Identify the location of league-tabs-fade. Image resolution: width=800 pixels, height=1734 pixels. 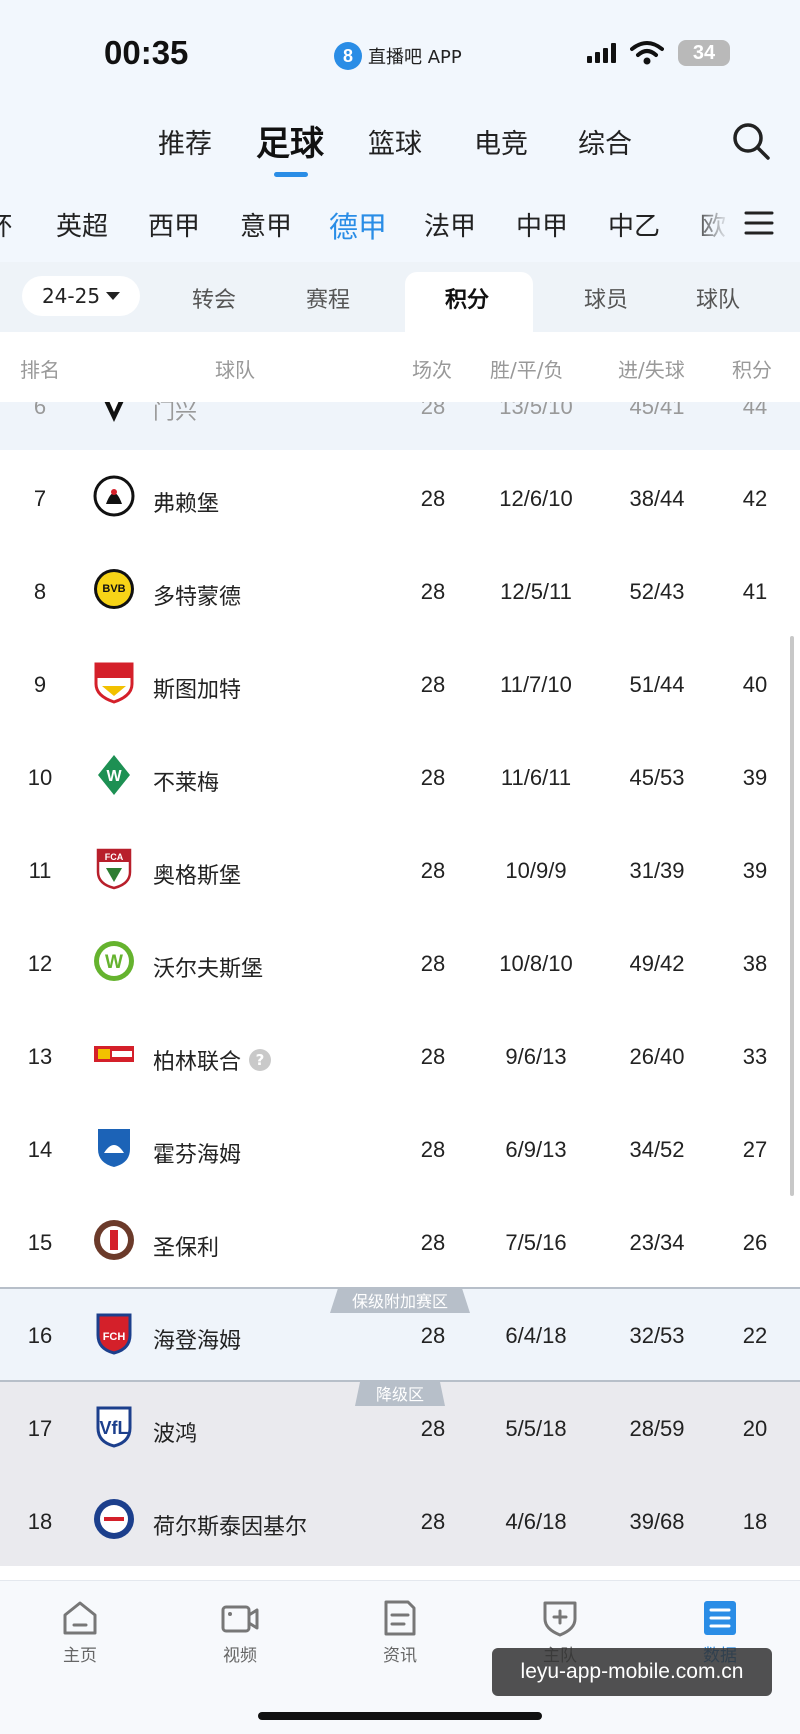
(710, 225).